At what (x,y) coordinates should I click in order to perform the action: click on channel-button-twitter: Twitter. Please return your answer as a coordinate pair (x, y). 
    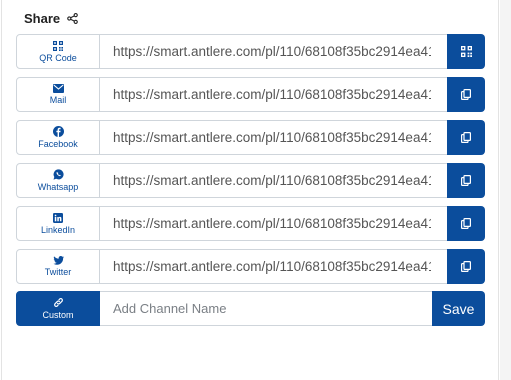
    Looking at the image, I should click on (58, 266).